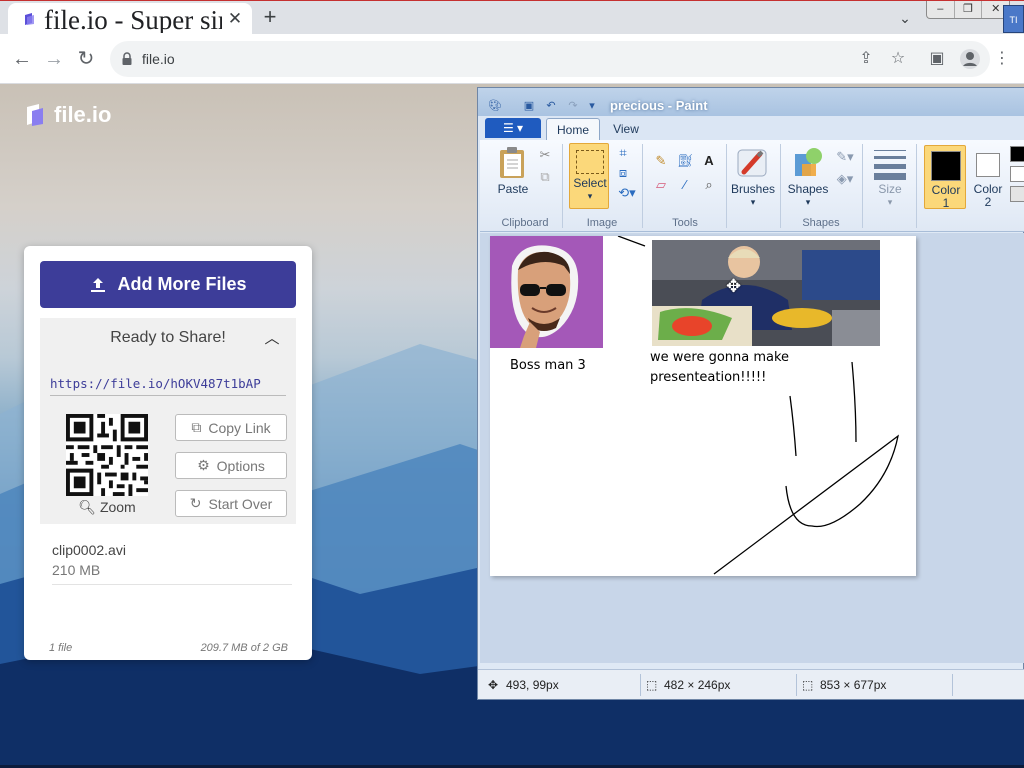 The height and width of the screenshot is (768, 1024). What do you see at coordinates (239, 427) in the screenshot?
I see `copy-link-label: Copy Link` at bounding box center [239, 427].